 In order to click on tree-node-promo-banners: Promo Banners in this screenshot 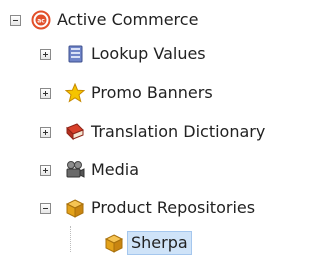, I will do `click(127, 93)`.